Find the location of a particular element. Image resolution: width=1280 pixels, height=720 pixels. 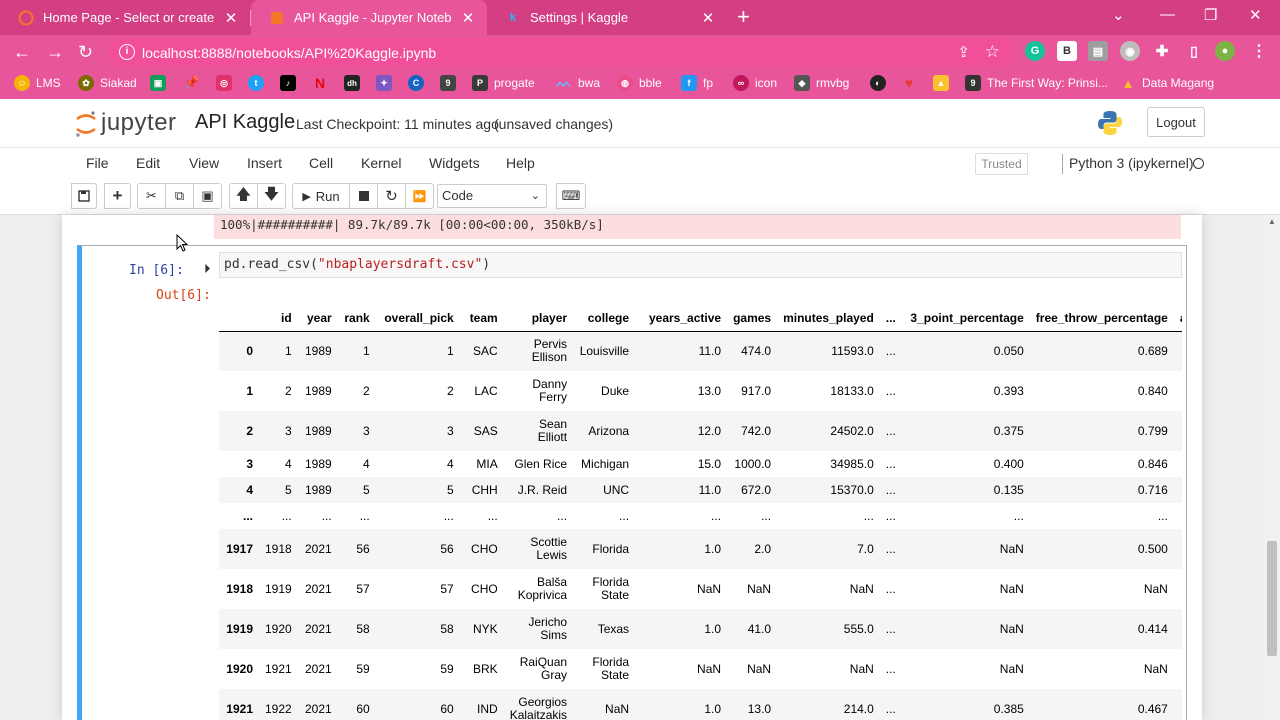

browser-menu-icon: ⋮ is located at coordinates (1259, 51).